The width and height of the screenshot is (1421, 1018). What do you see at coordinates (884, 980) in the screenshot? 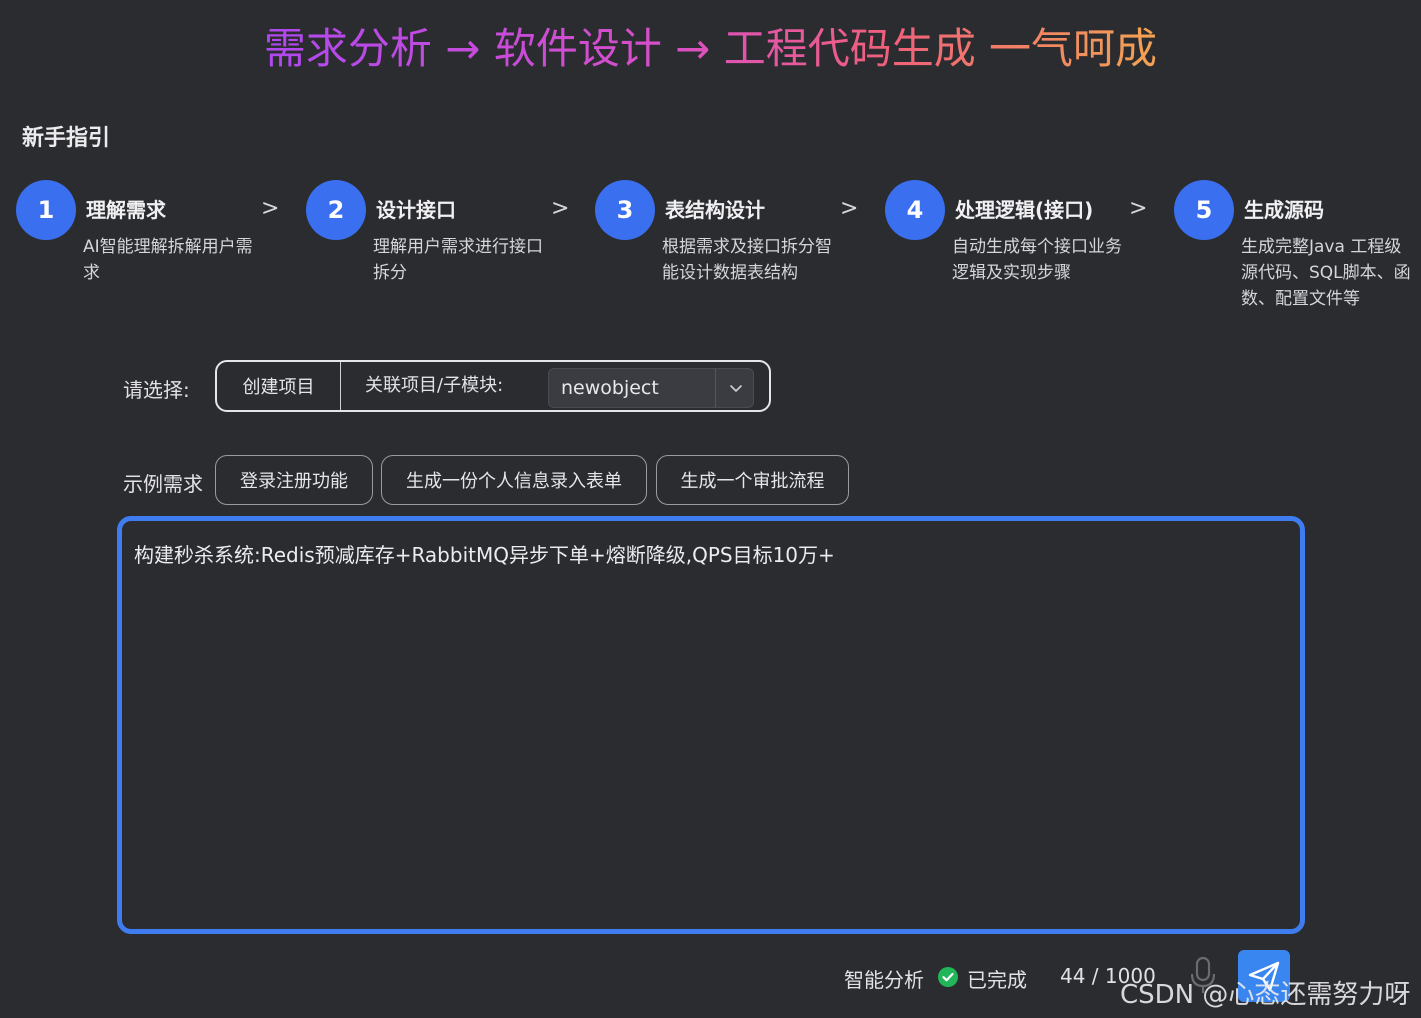
I see `analysis-label: 智能分析` at bounding box center [884, 980].